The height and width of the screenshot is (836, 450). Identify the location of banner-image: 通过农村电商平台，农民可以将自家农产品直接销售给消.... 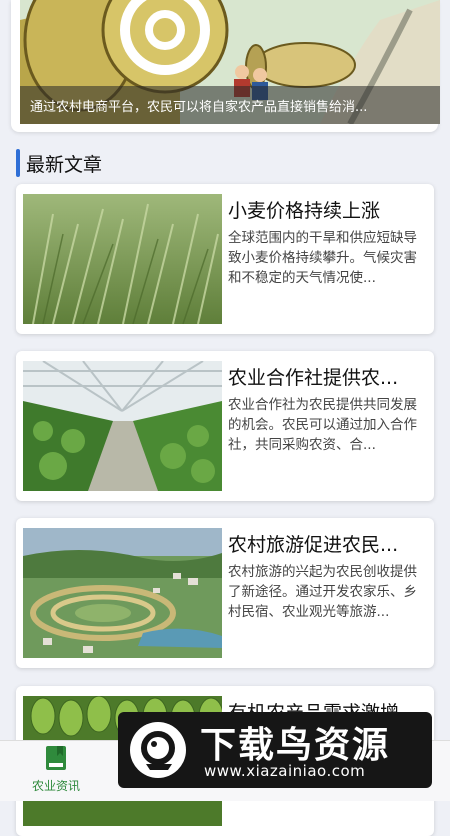
(230, 62).